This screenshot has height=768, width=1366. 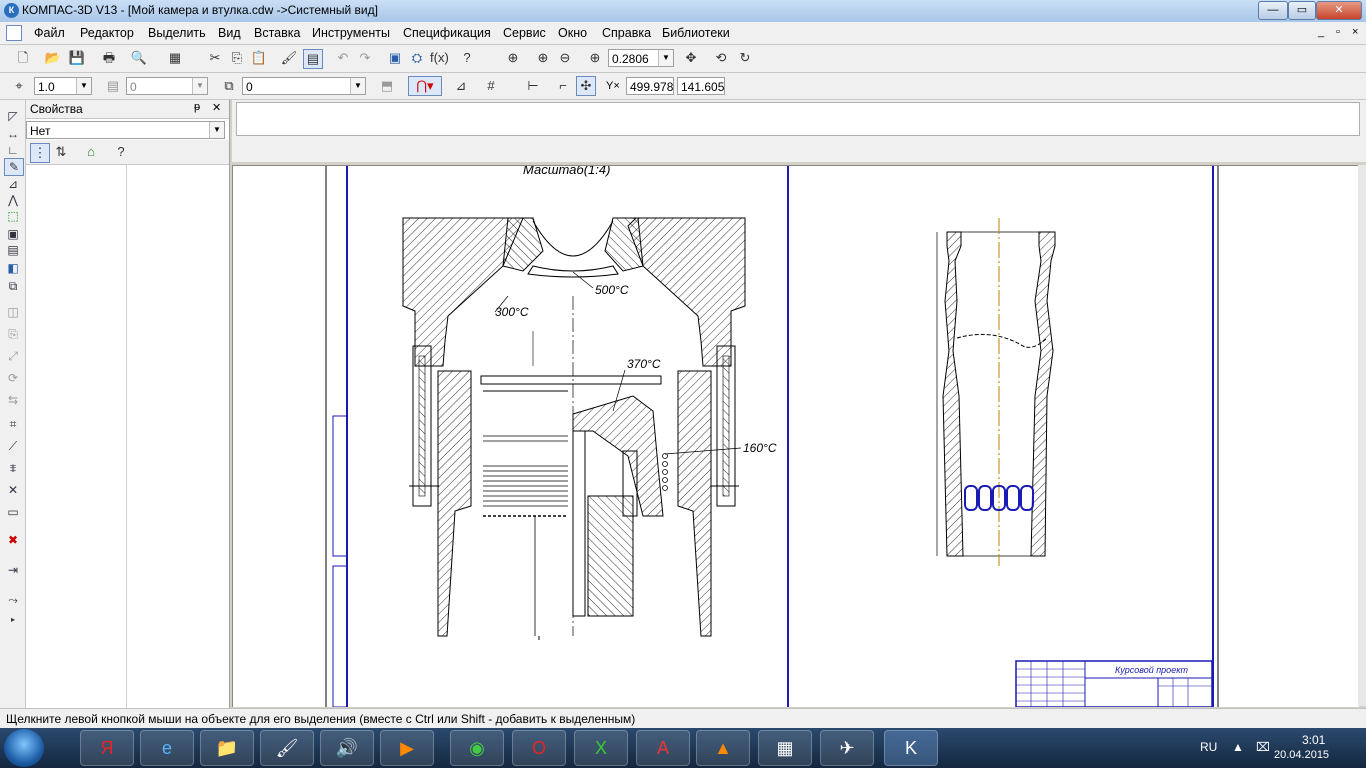 What do you see at coordinates (289, 58) in the screenshot?
I see `format-brush-icon: 🖌` at bounding box center [289, 58].